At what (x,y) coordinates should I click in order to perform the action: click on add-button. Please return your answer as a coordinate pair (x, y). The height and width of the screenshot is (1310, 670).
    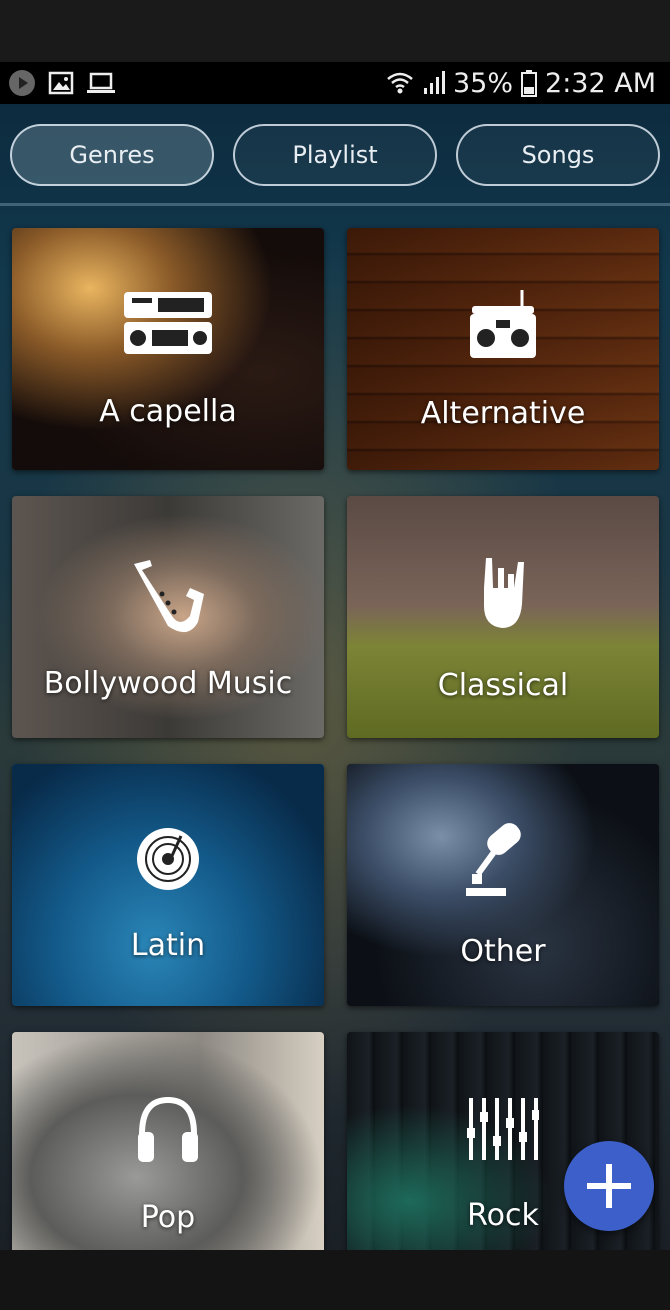
    Looking at the image, I should click on (609, 1186).